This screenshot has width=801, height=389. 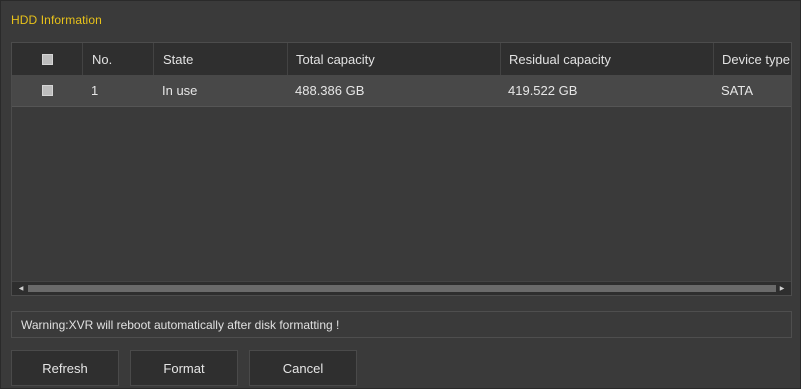 I want to click on row-residual-capacity: 419.522 GB, so click(x=543, y=90).